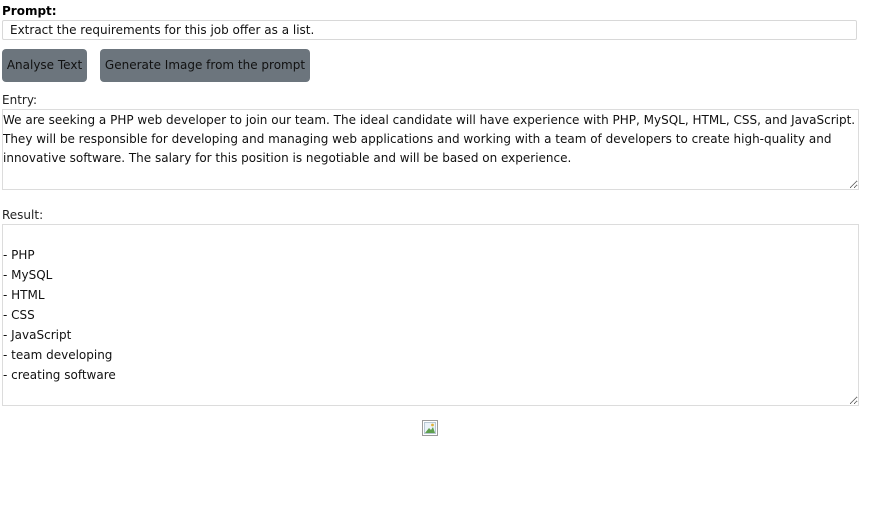  I want to click on generate-image-button: Generate Image from the prompt, so click(205, 65).